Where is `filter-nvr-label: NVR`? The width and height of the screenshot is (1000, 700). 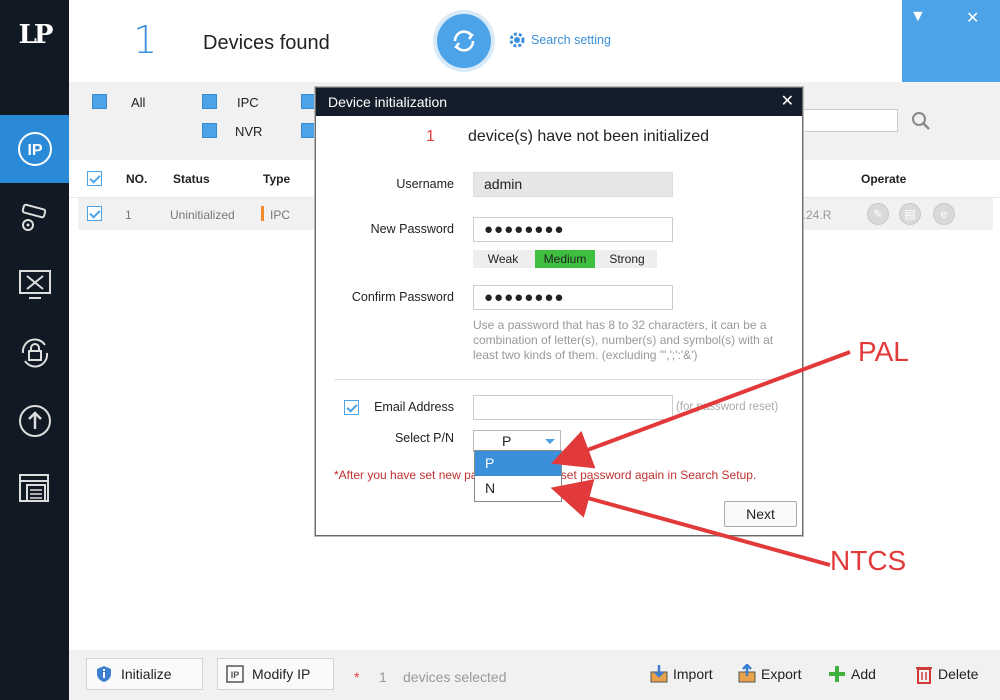 filter-nvr-label: NVR is located at coordinates (249, 131).